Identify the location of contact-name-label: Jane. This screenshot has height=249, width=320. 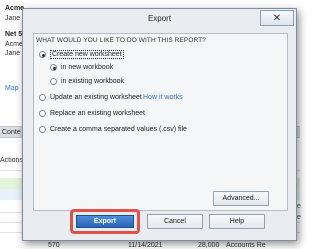
(13, 18).